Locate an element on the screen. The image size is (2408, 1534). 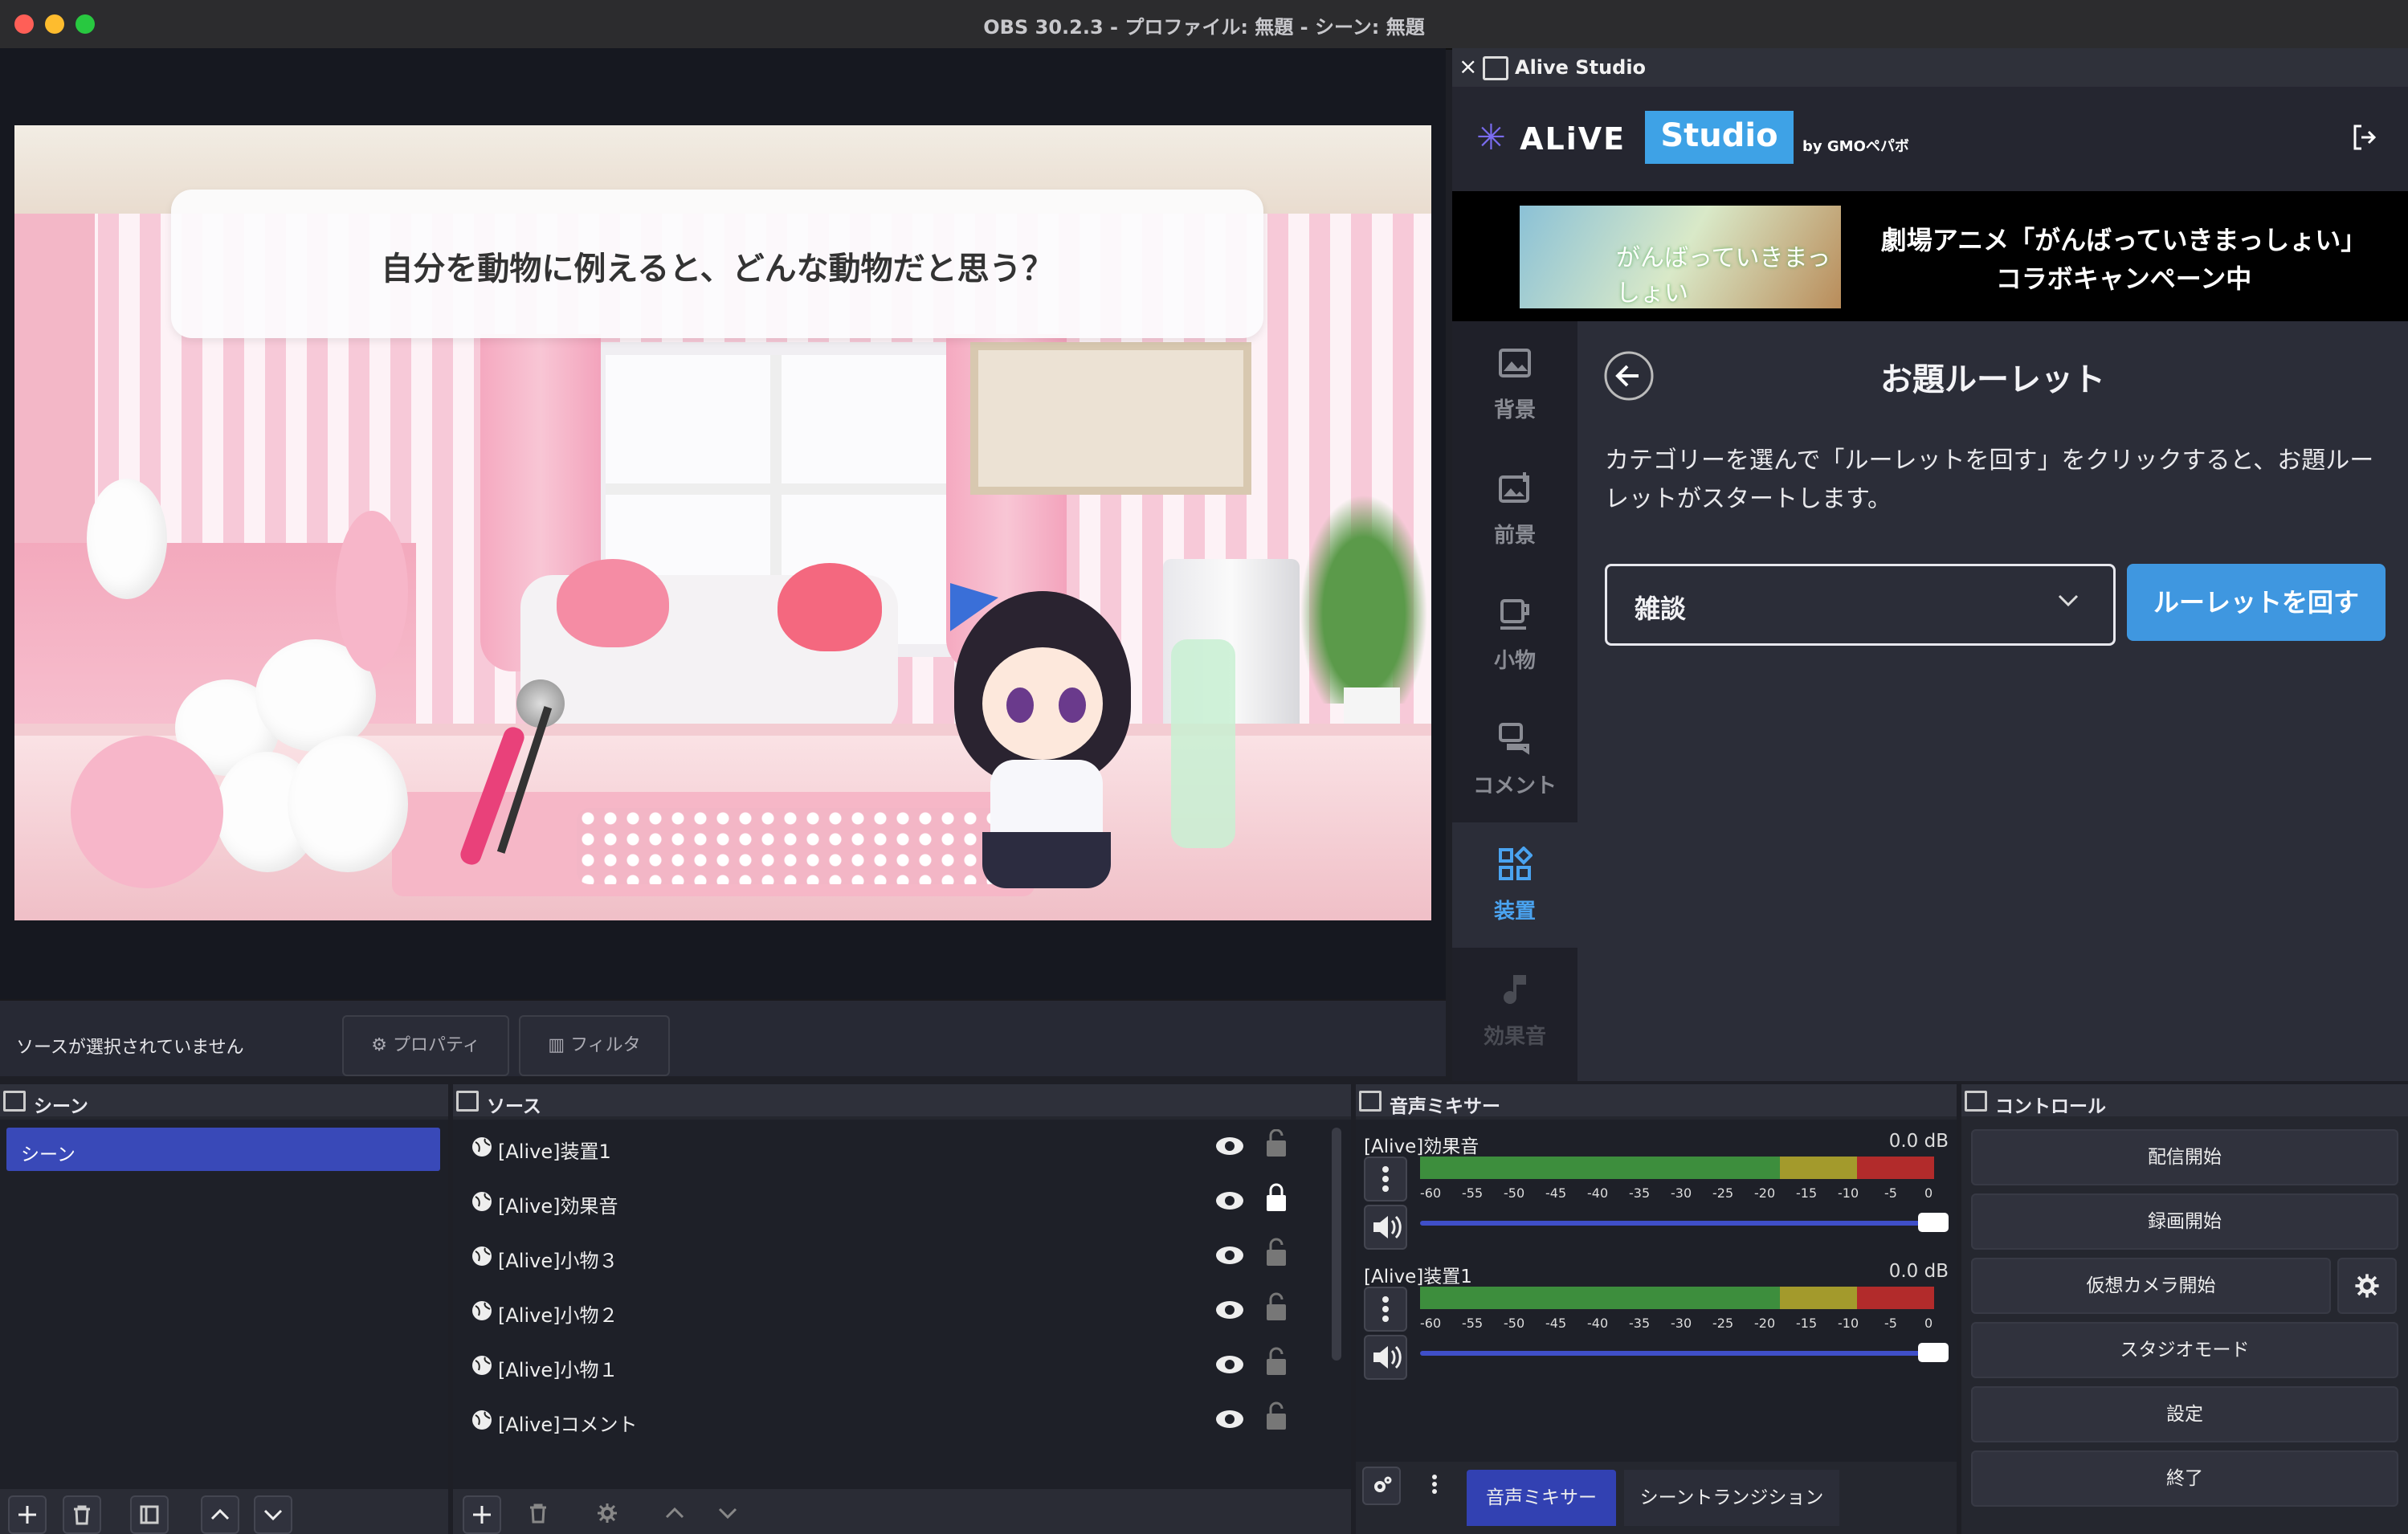
move-source-down-button is located at coordinates (727, 1513).